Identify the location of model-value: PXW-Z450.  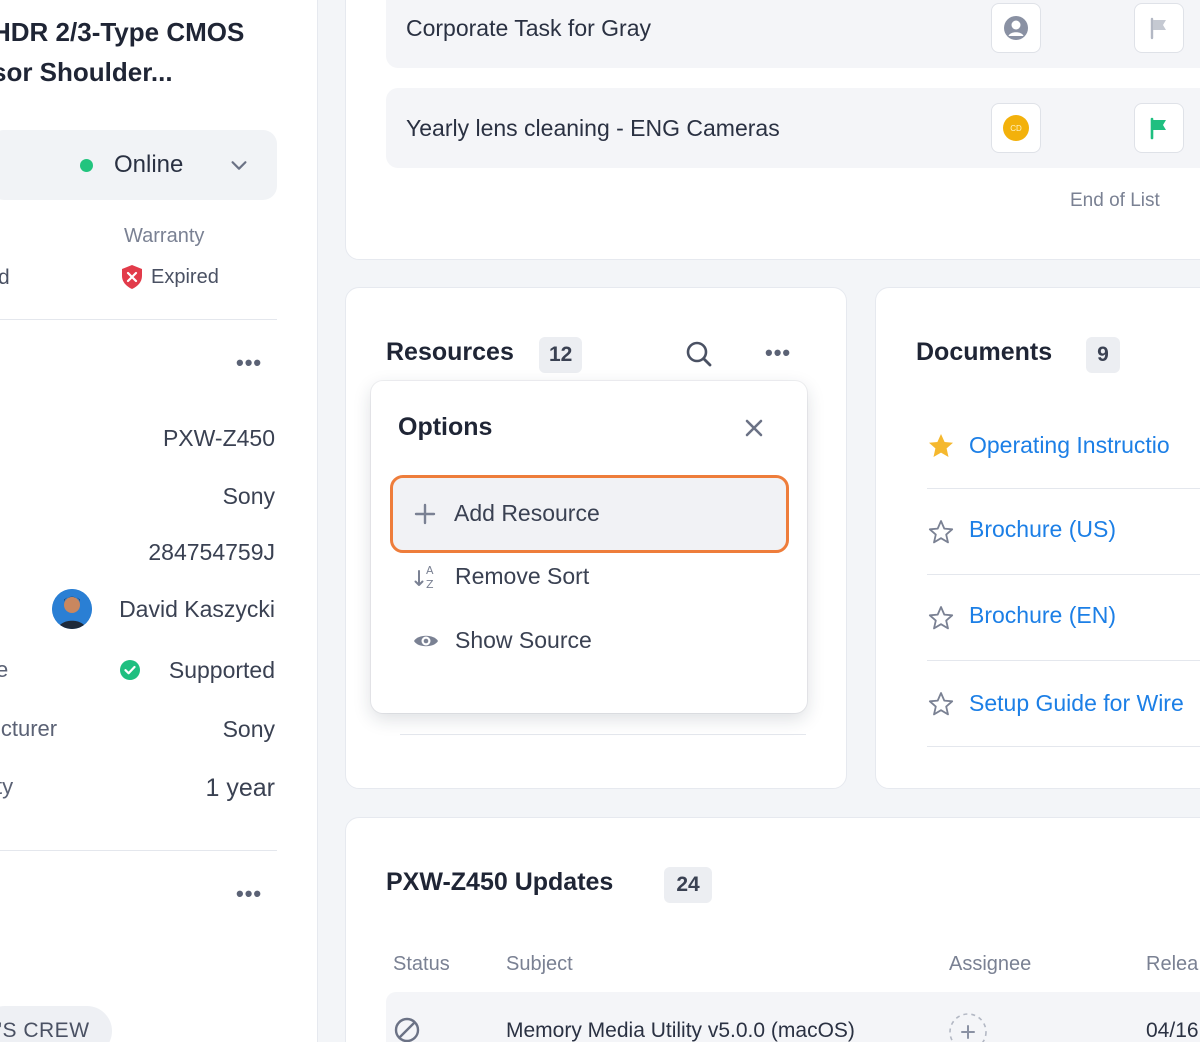
(218, 438).